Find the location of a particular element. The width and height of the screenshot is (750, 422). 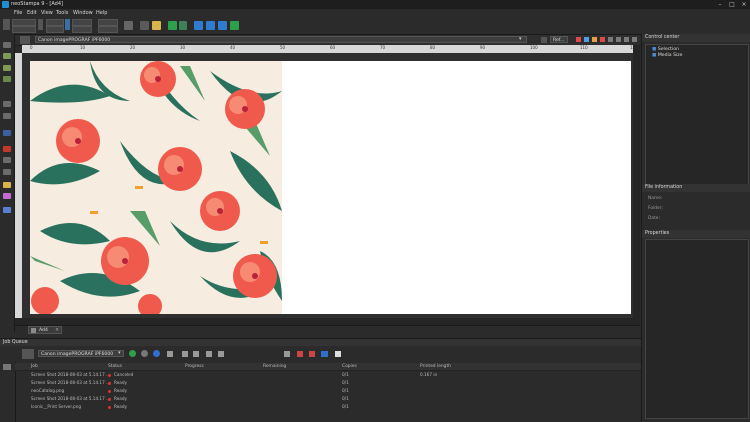

control-center-title: Control center is located at coordinates (696, 38).